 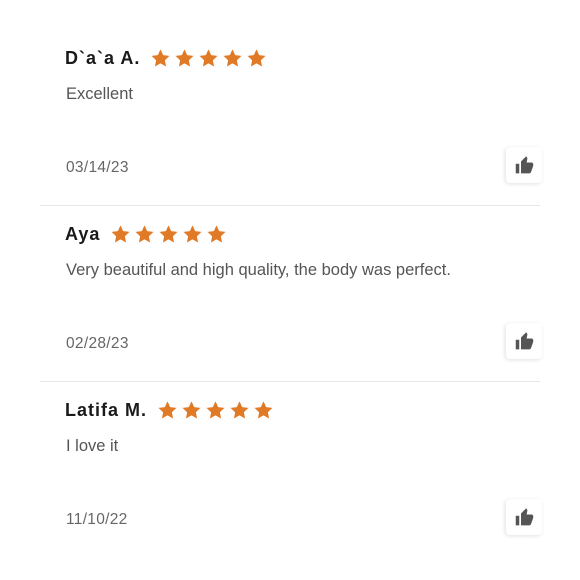 I want to click on review-text: Excellent, so click(x=99, y=94).